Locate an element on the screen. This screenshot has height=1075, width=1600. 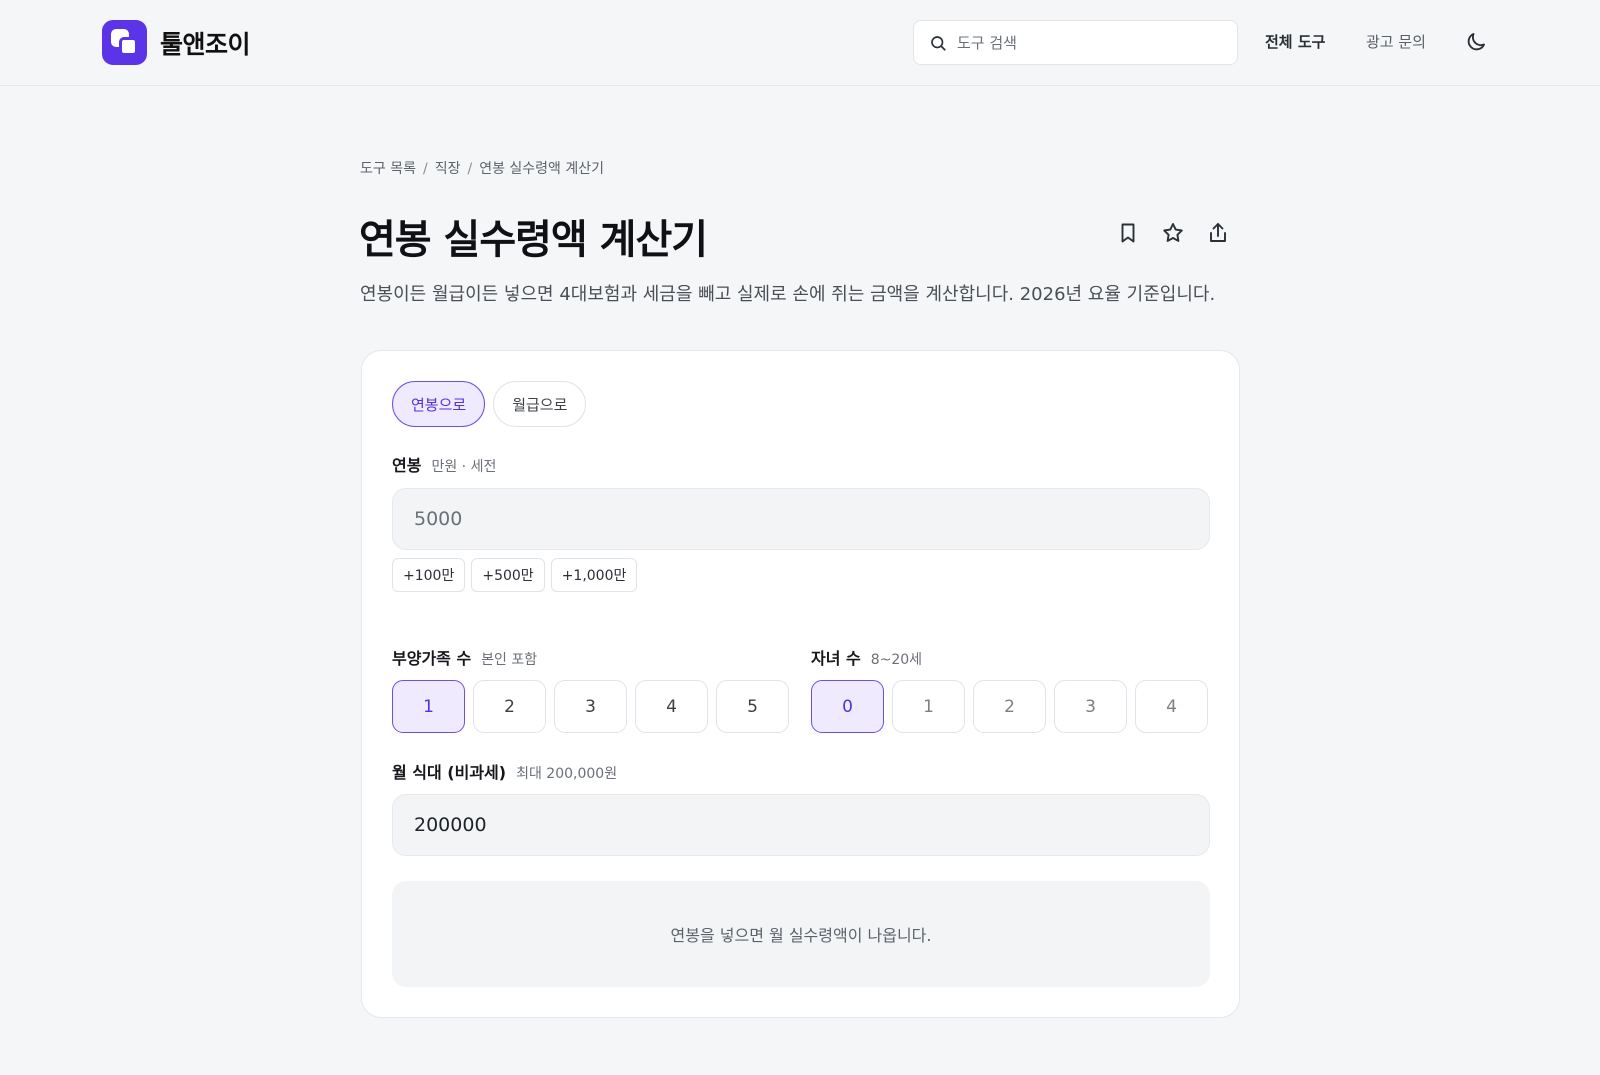
search-box is located at coordinates (1075, 42).